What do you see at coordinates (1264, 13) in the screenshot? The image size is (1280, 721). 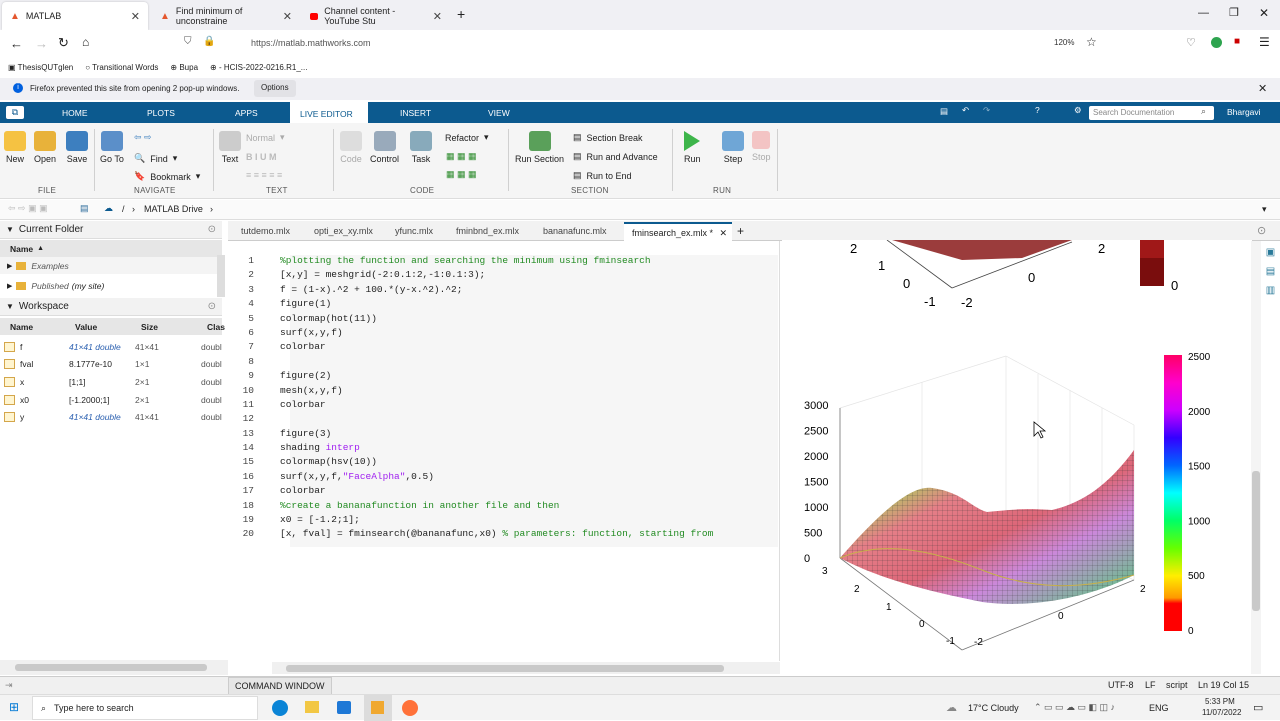 I see `close-window-icon: ✕` at bounding box center [1264, 13].